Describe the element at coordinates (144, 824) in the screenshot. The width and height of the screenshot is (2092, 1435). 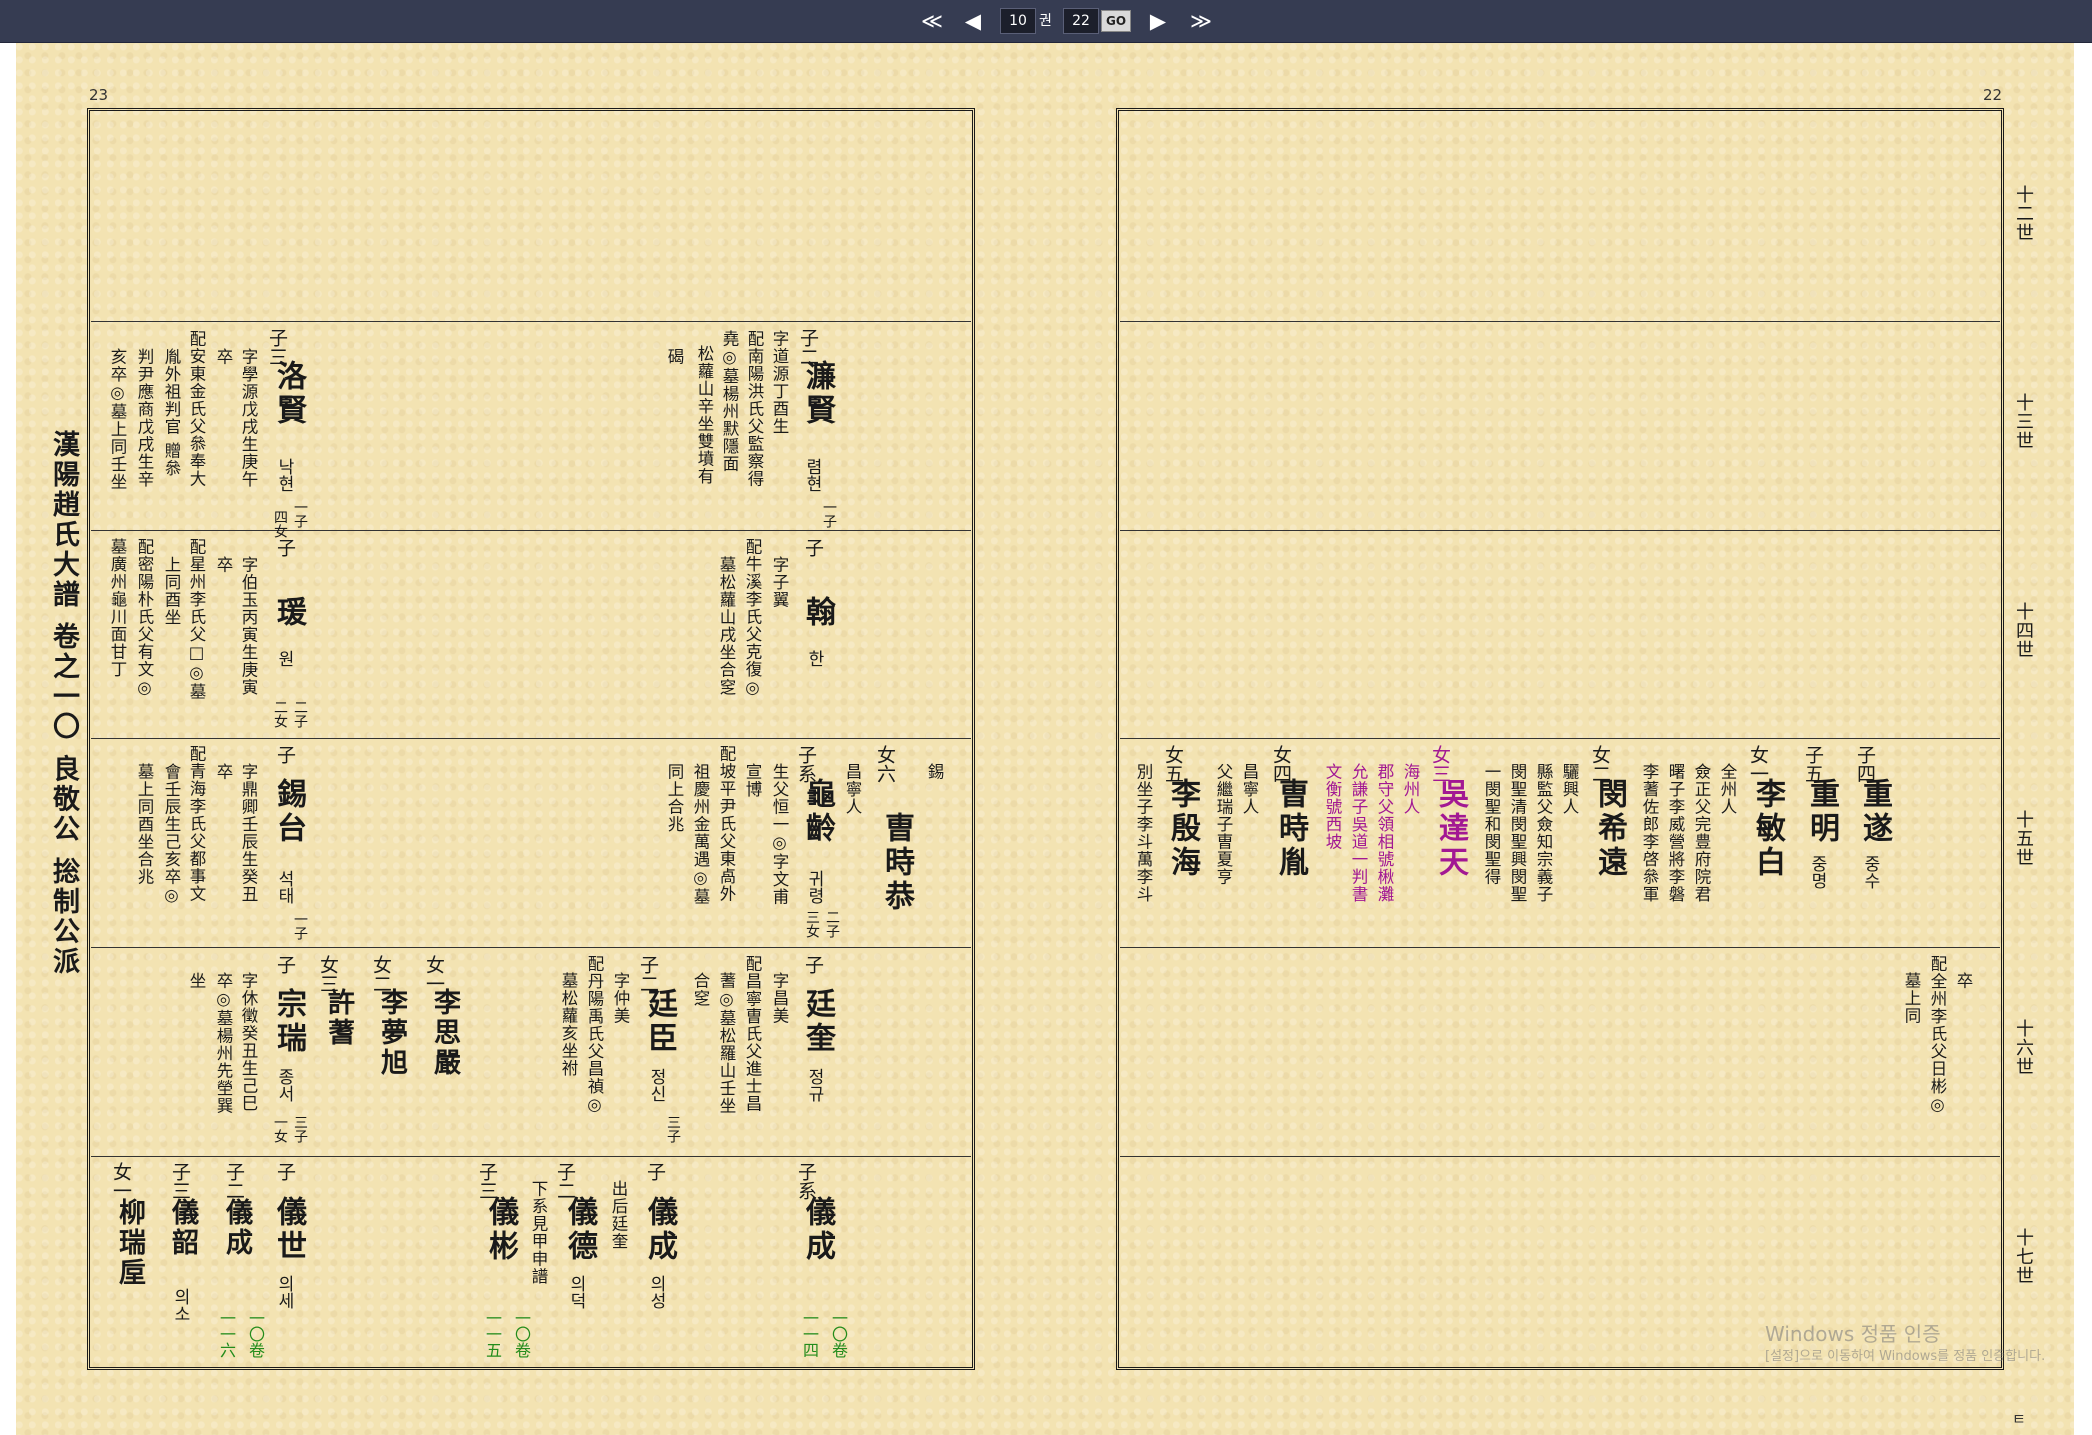
I see `detail-line: 墓上同酉坐合兆` at that location.